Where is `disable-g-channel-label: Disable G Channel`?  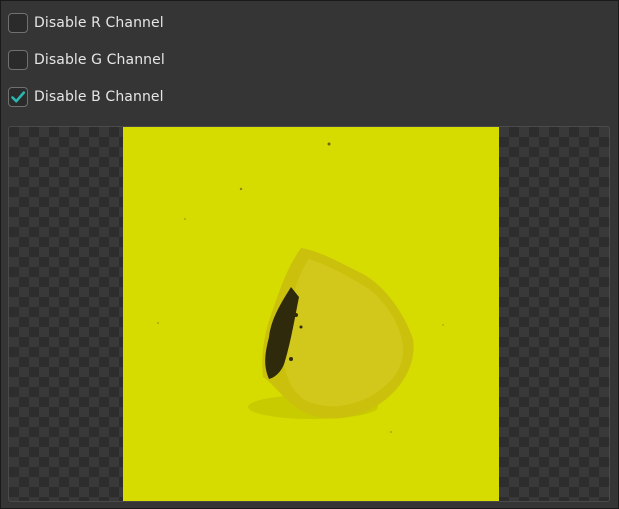 disable-g-channel-label: Disable G Channel is located at coordinates (99, 60).